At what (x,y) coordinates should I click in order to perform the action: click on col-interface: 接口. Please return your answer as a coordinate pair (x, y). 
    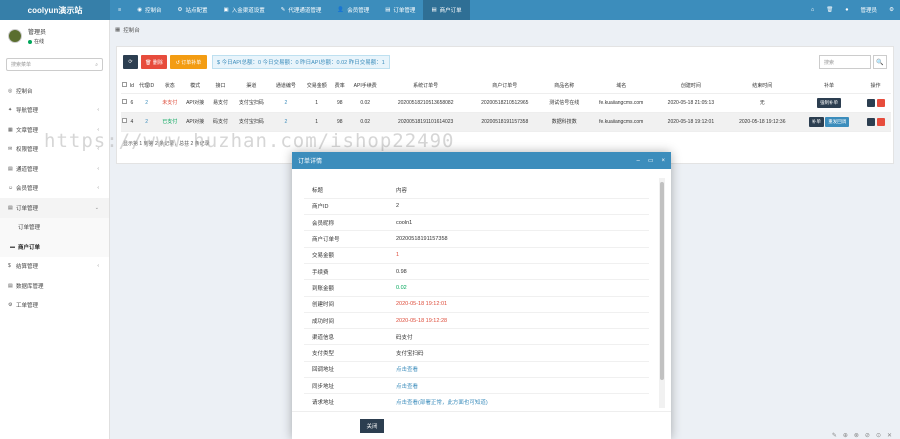
    Looking at the image, I should click on (221, 86).